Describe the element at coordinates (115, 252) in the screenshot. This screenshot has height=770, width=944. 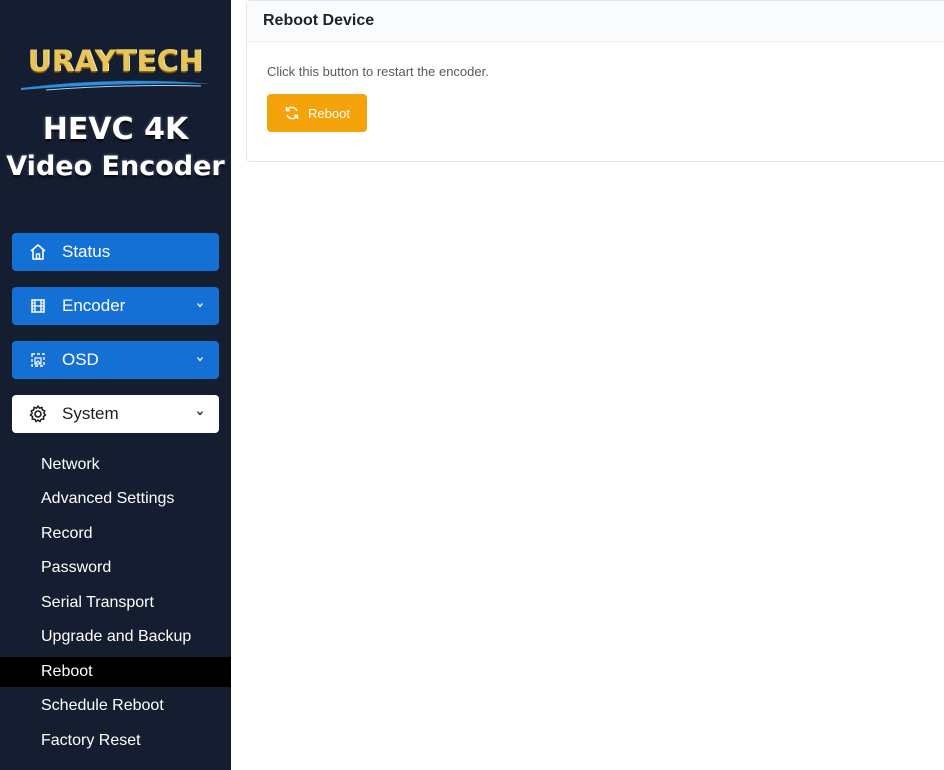
I see `nav-status-button: Status` at that location.